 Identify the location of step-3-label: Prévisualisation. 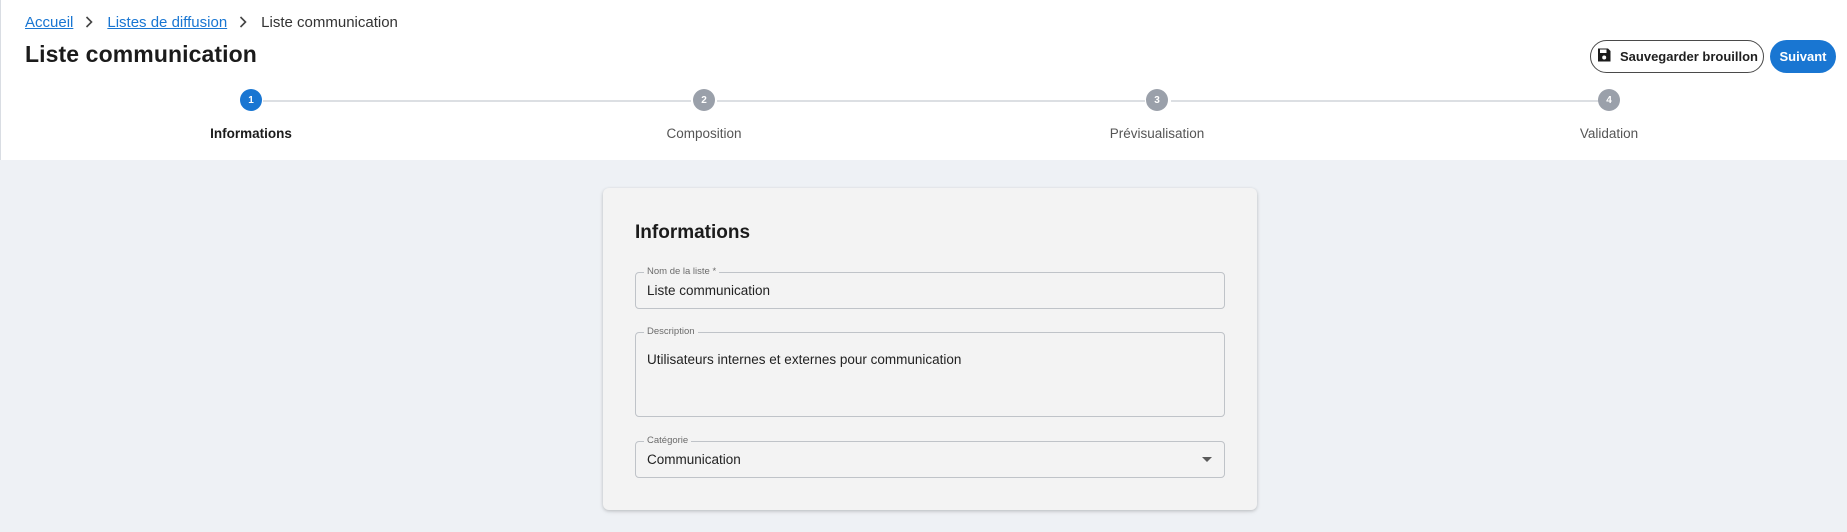
(1157, 133).